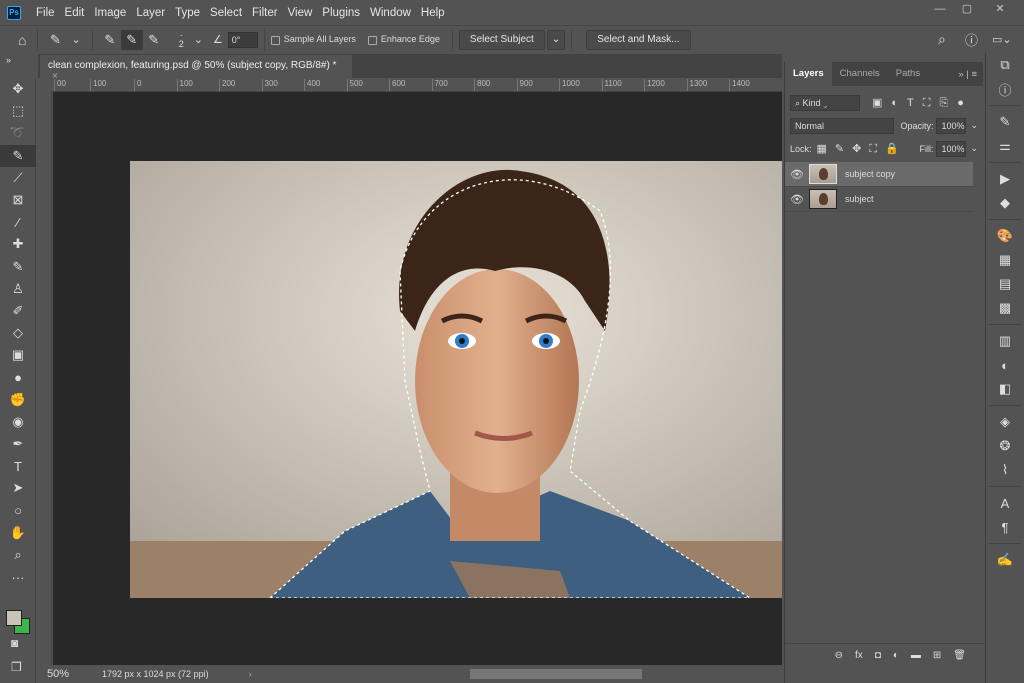 Image resolution: width=1024 pixels, height=683 pixels. Describe the element at coordinates (501, 39) in the screenshot. I see `select-subject-button: Select Subject` at that location.